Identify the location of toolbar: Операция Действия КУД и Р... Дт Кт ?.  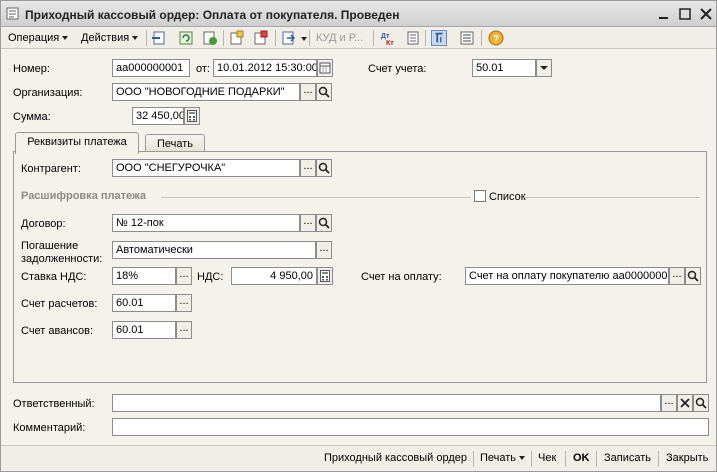
(358, 38).